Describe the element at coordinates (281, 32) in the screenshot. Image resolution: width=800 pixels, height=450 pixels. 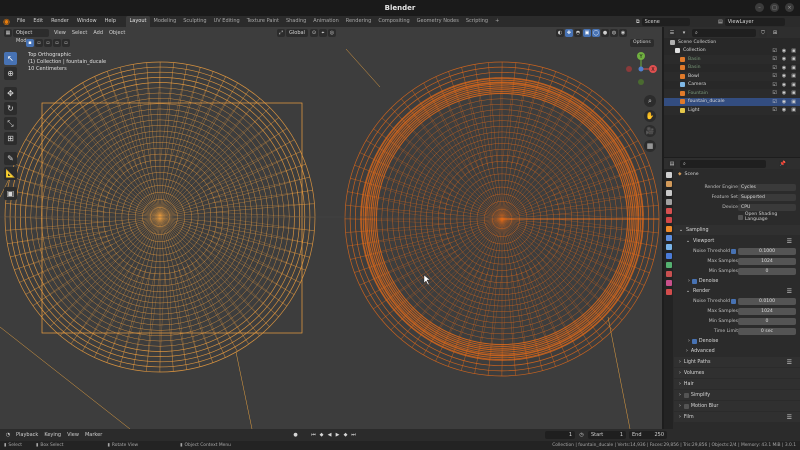
I see `orientation-icon: ⤢` at that location.